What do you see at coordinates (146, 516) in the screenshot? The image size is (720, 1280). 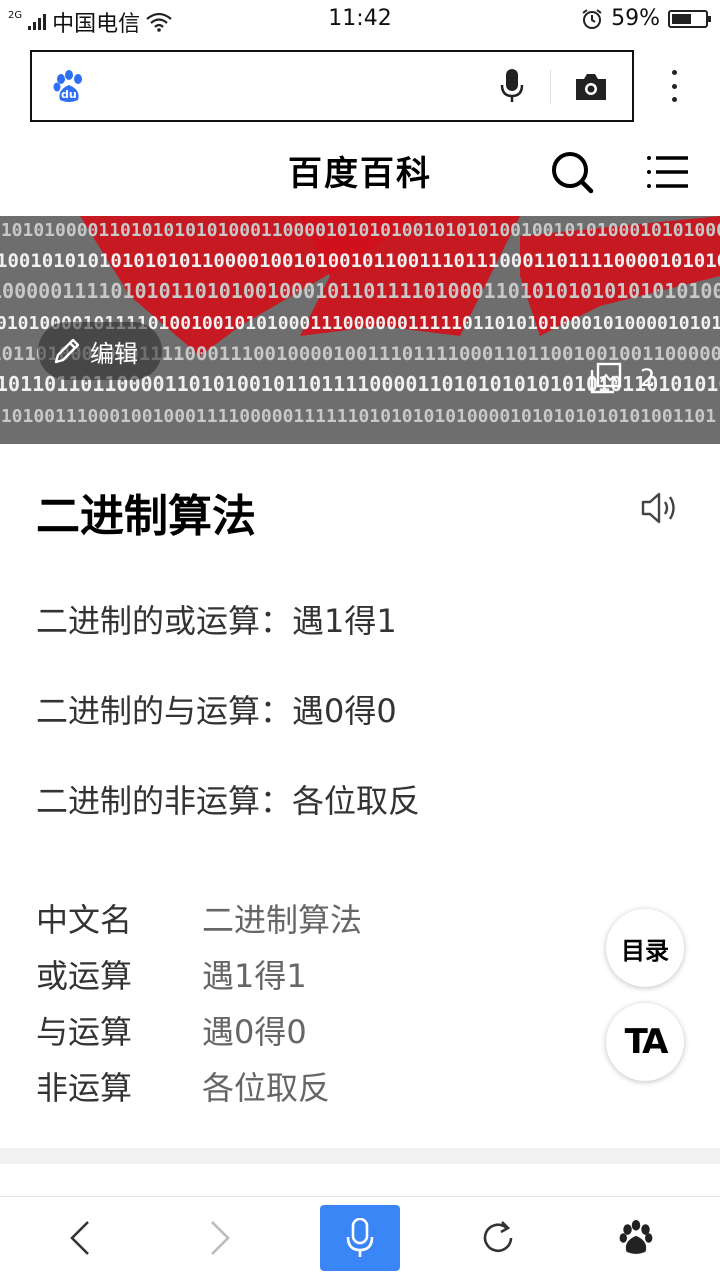 I see `article-title: 二进制算法` at bounding box center [146, 516].